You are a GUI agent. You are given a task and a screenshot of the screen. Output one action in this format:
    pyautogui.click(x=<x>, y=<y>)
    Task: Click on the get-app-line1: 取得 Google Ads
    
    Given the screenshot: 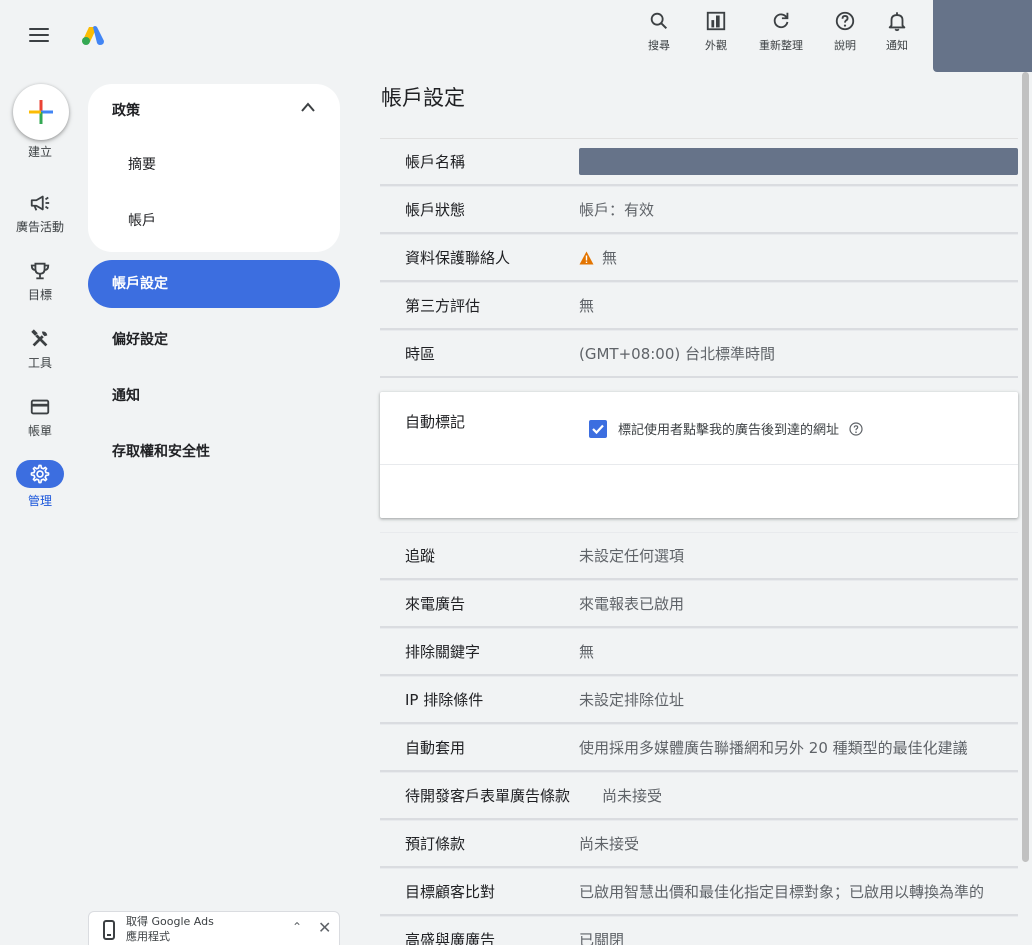 What is the action you would take?
    pyautogui.click(x=170, y=921)
    